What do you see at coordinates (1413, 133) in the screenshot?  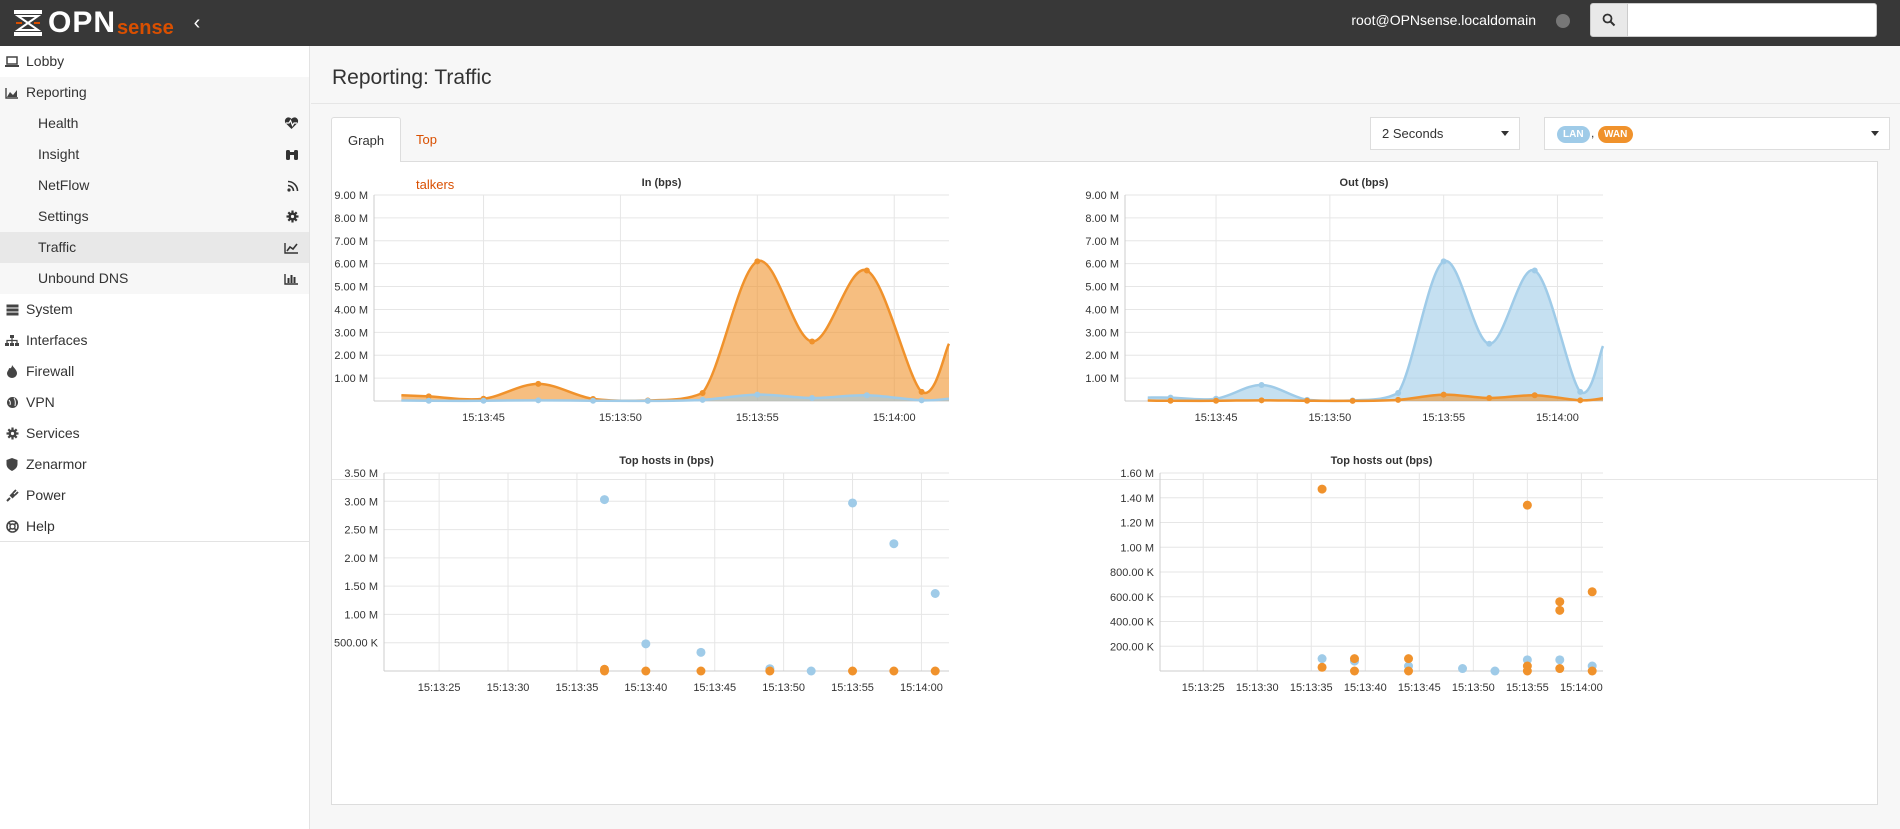 I see `interval-select-value: 2 Seconds` at bounding box center [1413, 133].